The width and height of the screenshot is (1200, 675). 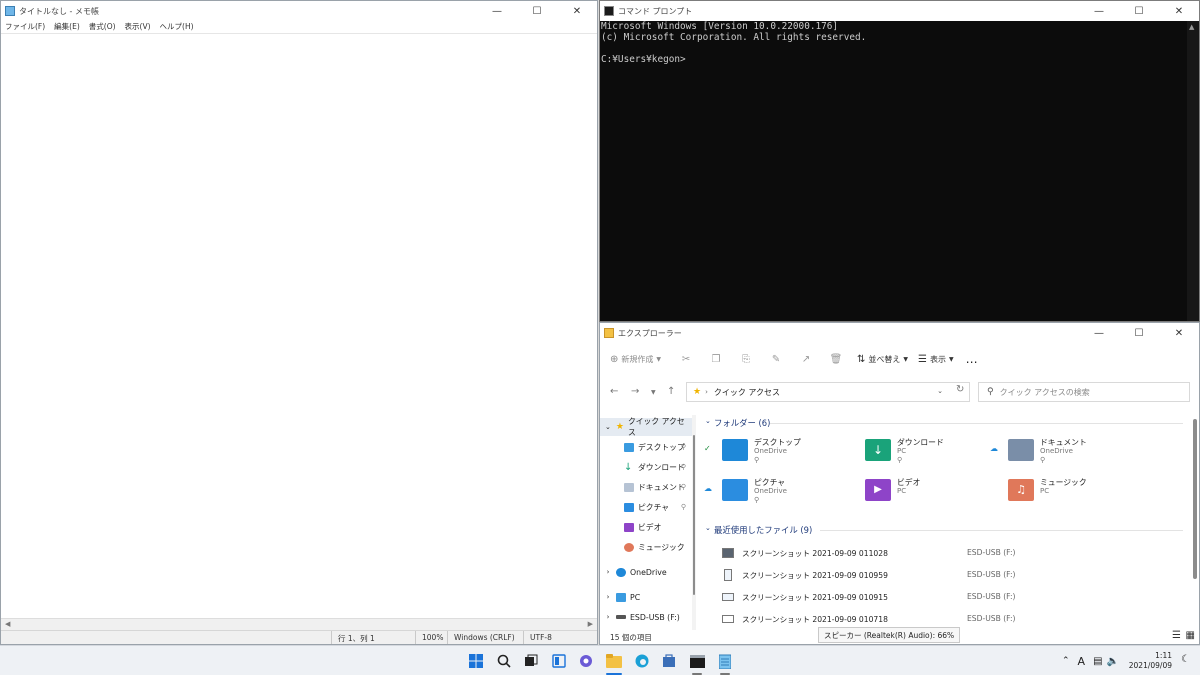 What do you see at coordinates (960, 389) in the screenshot?
I see `refresh-icon: ↻` at bounding box center [960, 389].